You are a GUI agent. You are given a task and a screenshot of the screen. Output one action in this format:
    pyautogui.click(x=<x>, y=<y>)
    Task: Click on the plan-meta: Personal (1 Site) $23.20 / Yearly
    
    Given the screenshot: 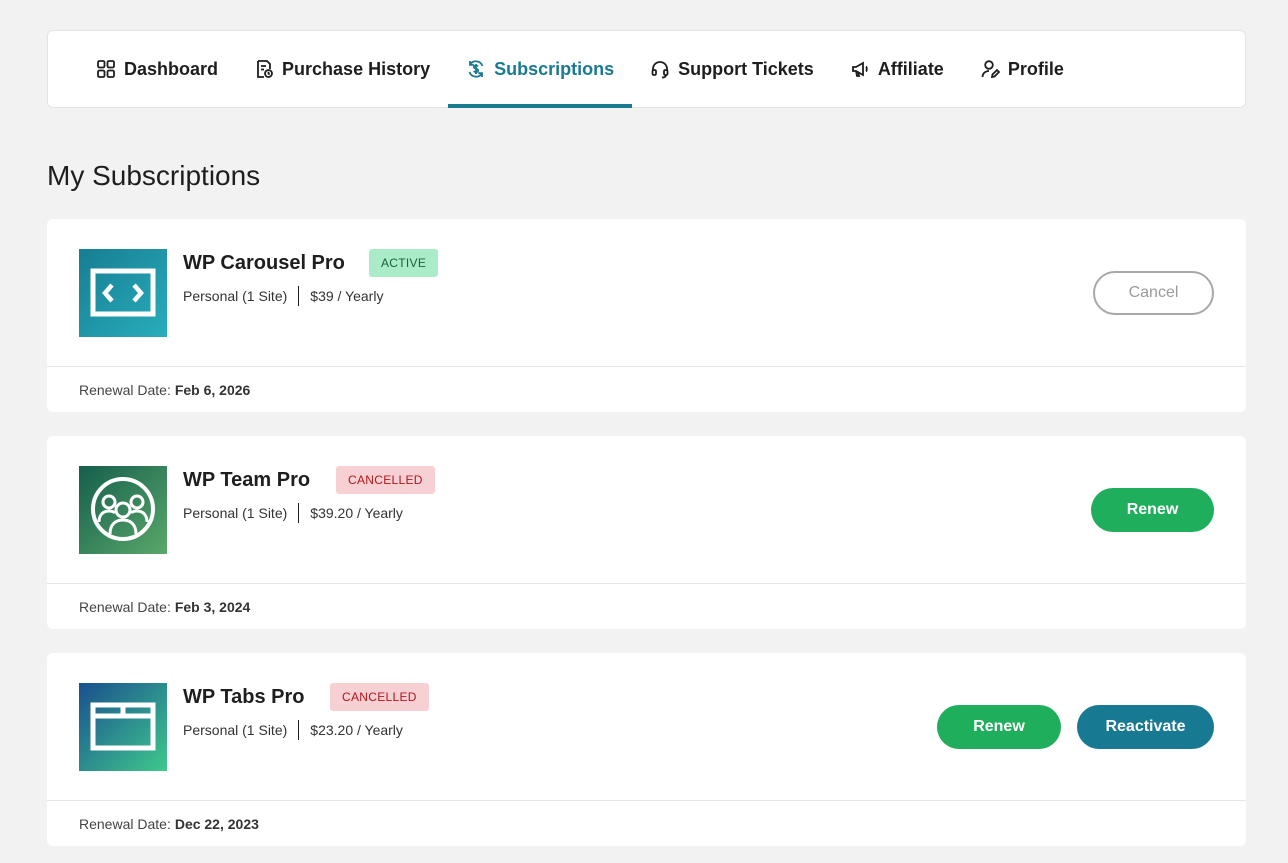 What is the action you would take?
    pyautogui.click(x=293, y=730)
    